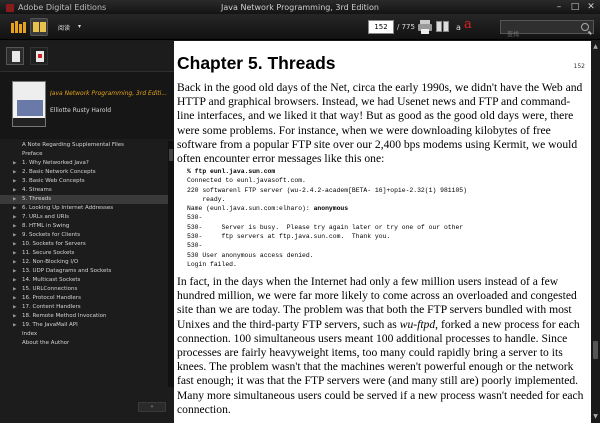 The image size is (600, 423). What do you see at coordinates (579, 66) in the screenshot?
I see `page-number: 152` at bounding box center [579, 66].